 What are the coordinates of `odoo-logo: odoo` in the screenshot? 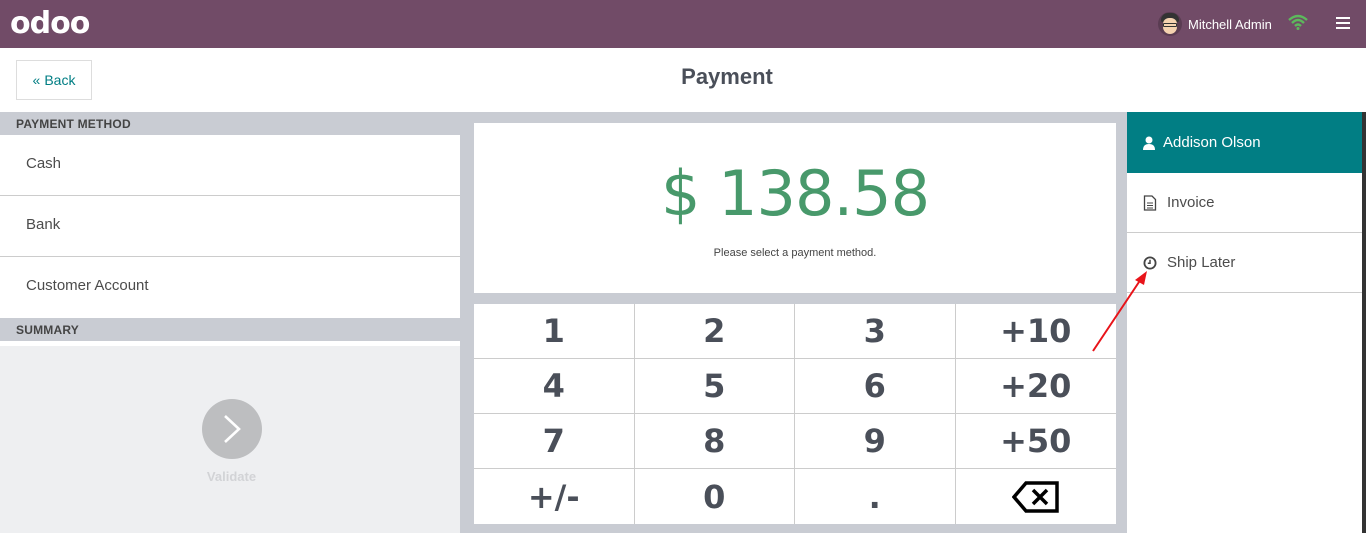 It's located at (50, 23).